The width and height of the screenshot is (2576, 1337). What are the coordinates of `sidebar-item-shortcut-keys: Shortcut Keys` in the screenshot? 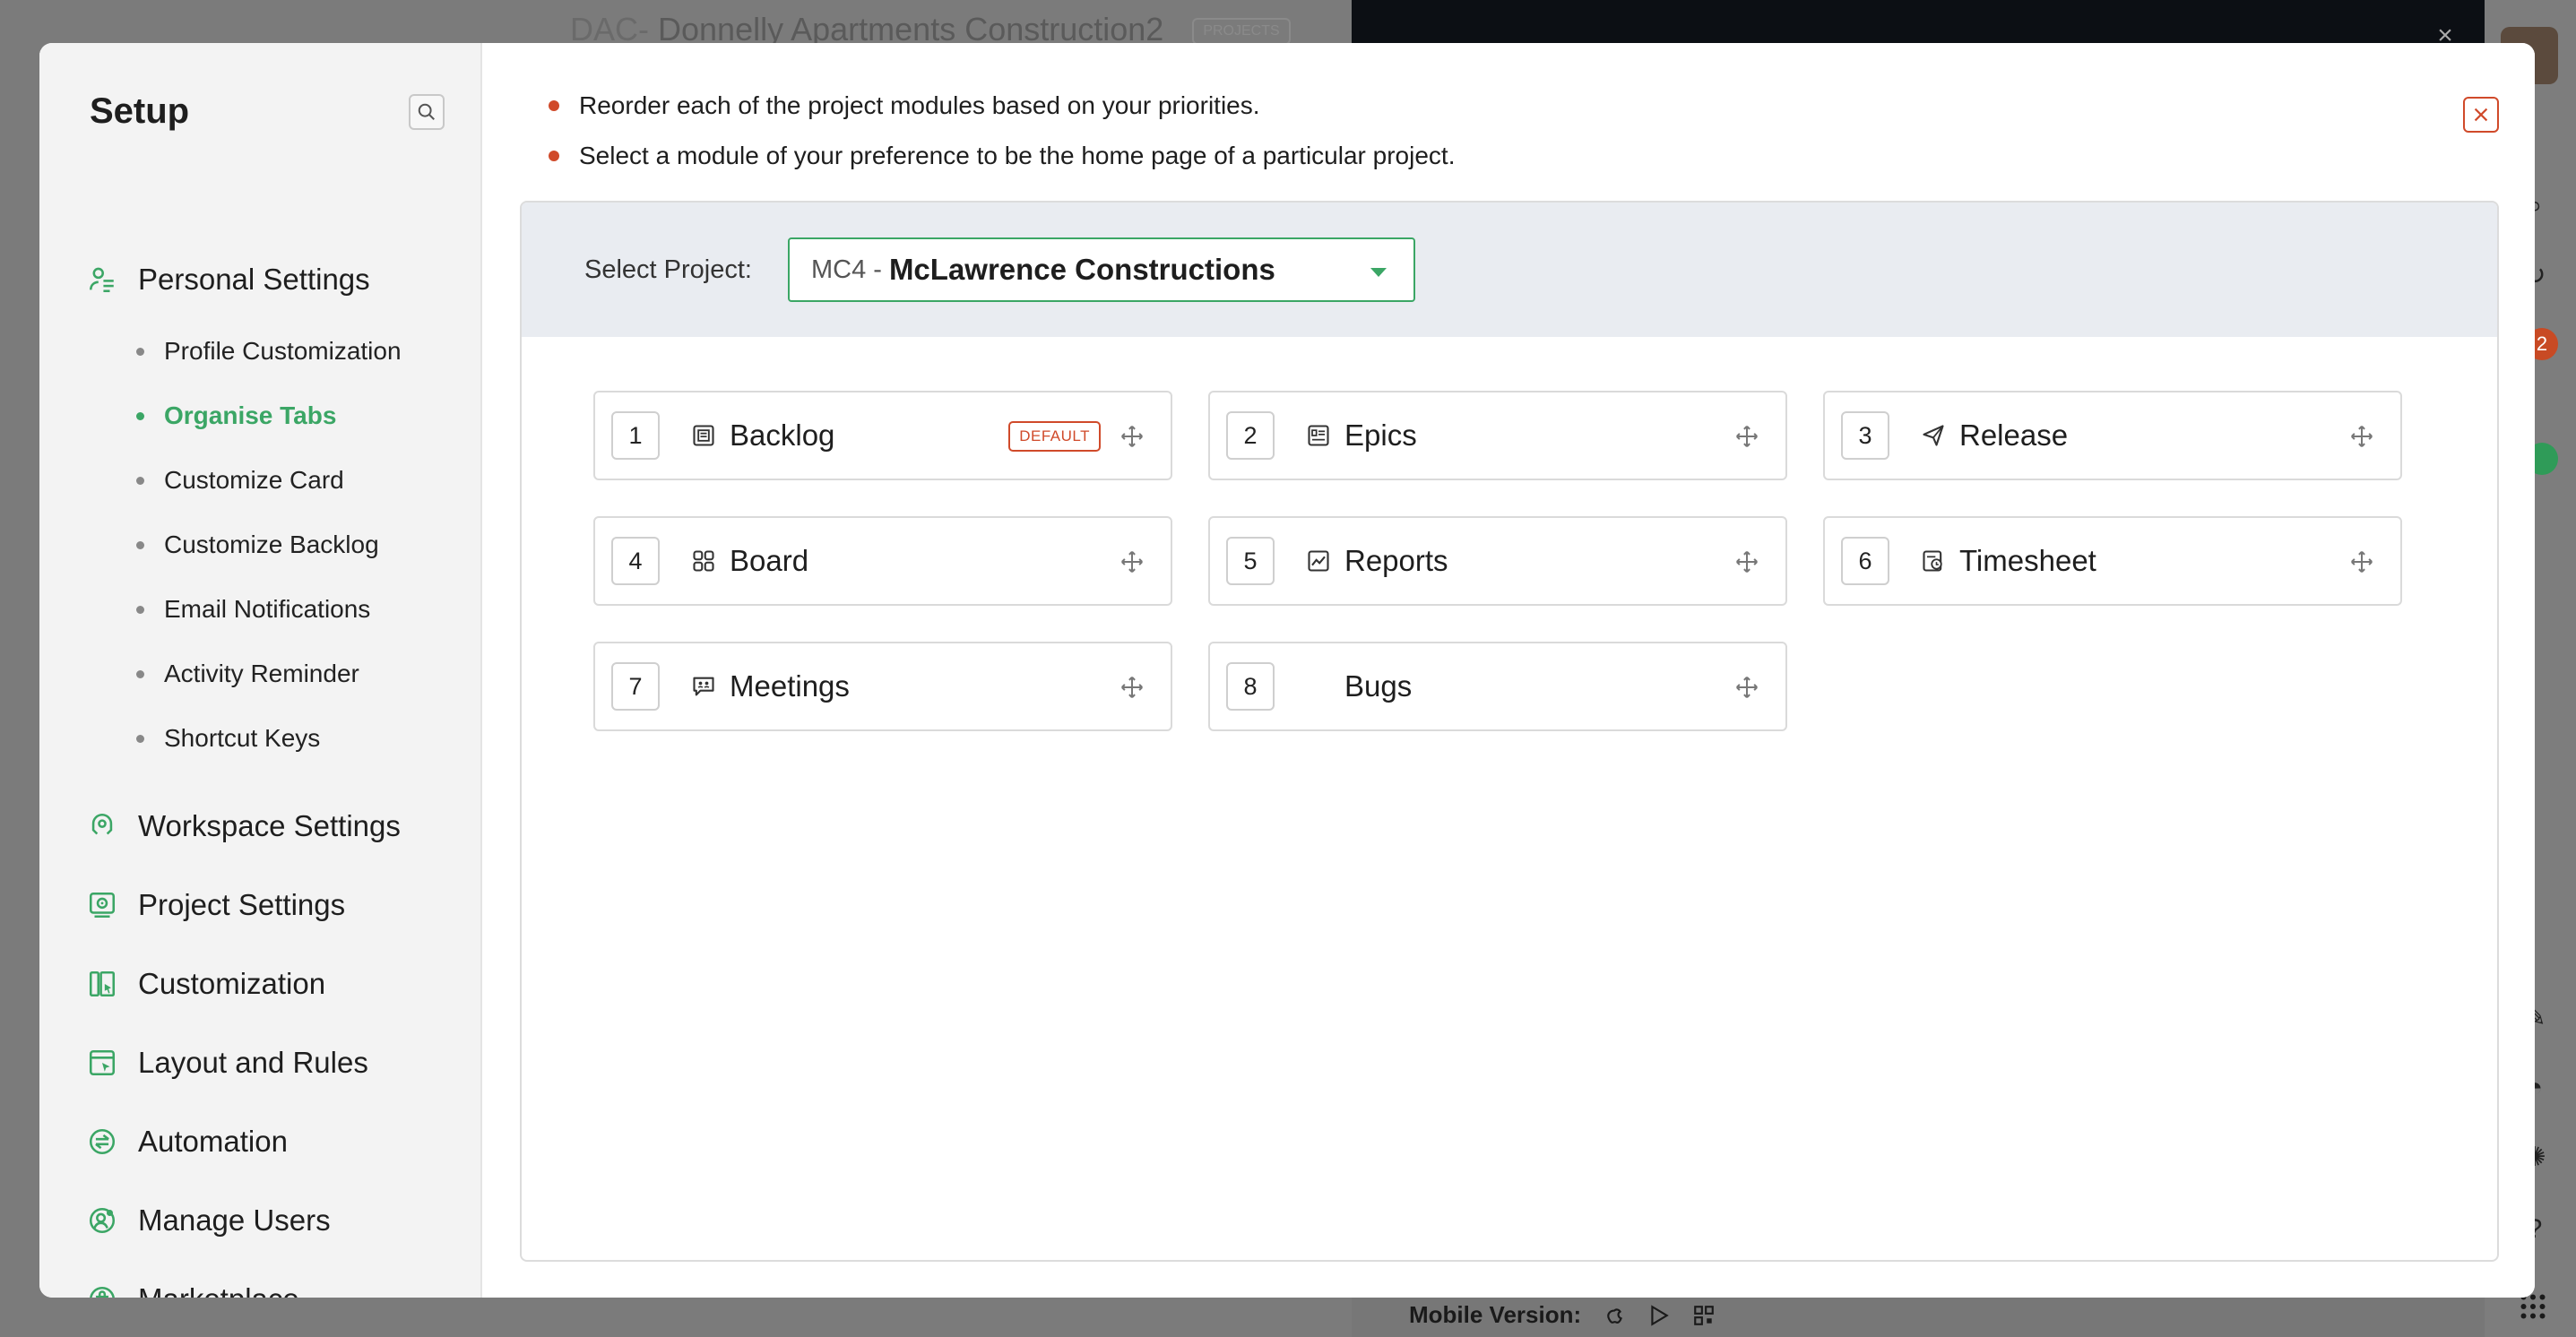 It's located at (274, 738).